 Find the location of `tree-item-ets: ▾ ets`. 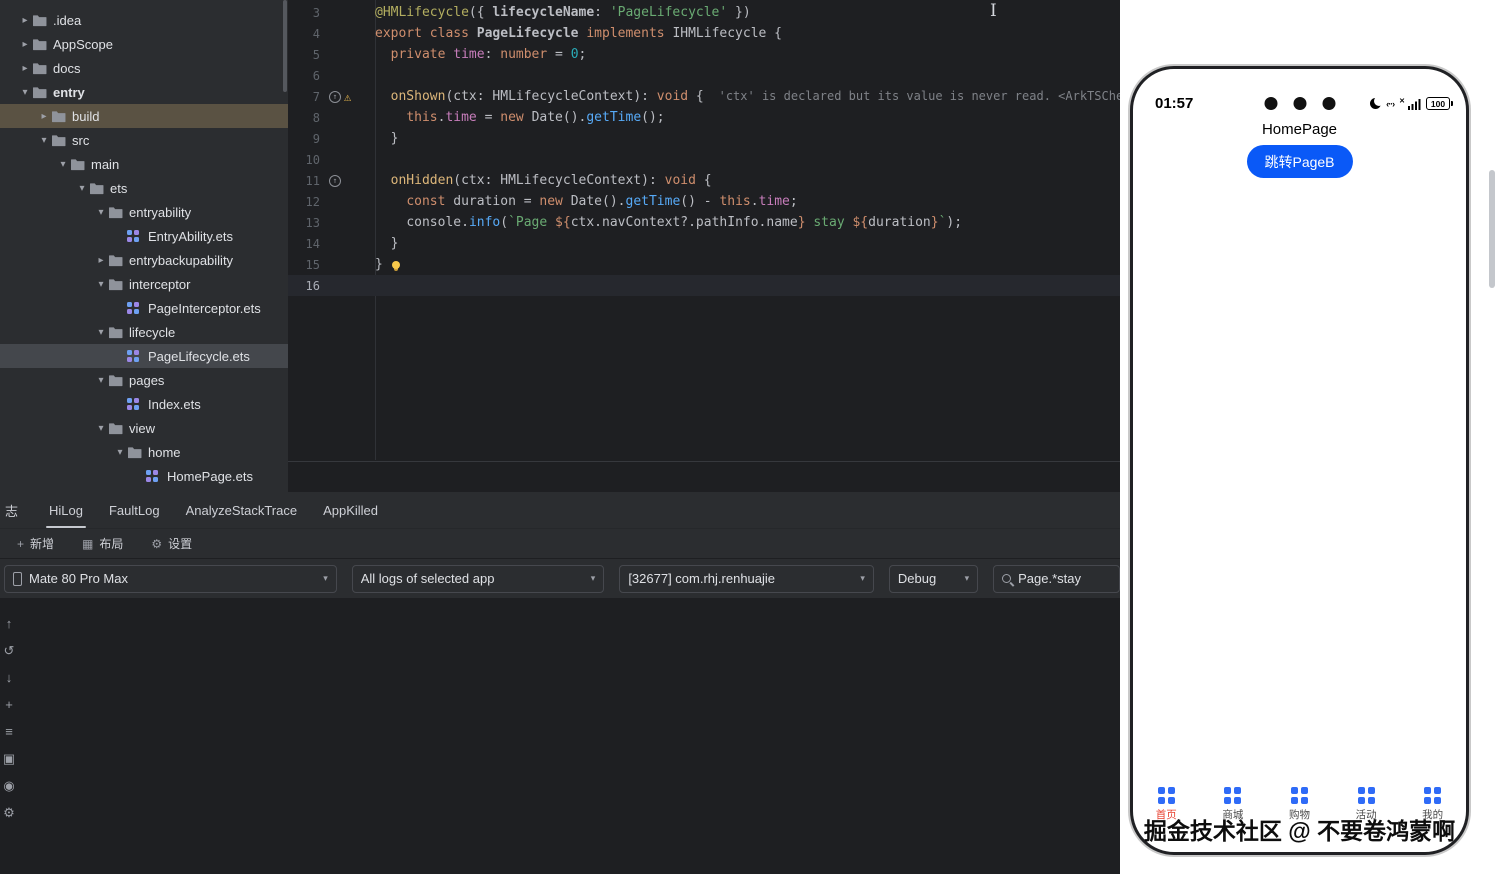

tree-item-ets: ▾ ets is located at coordinates (144, 188).